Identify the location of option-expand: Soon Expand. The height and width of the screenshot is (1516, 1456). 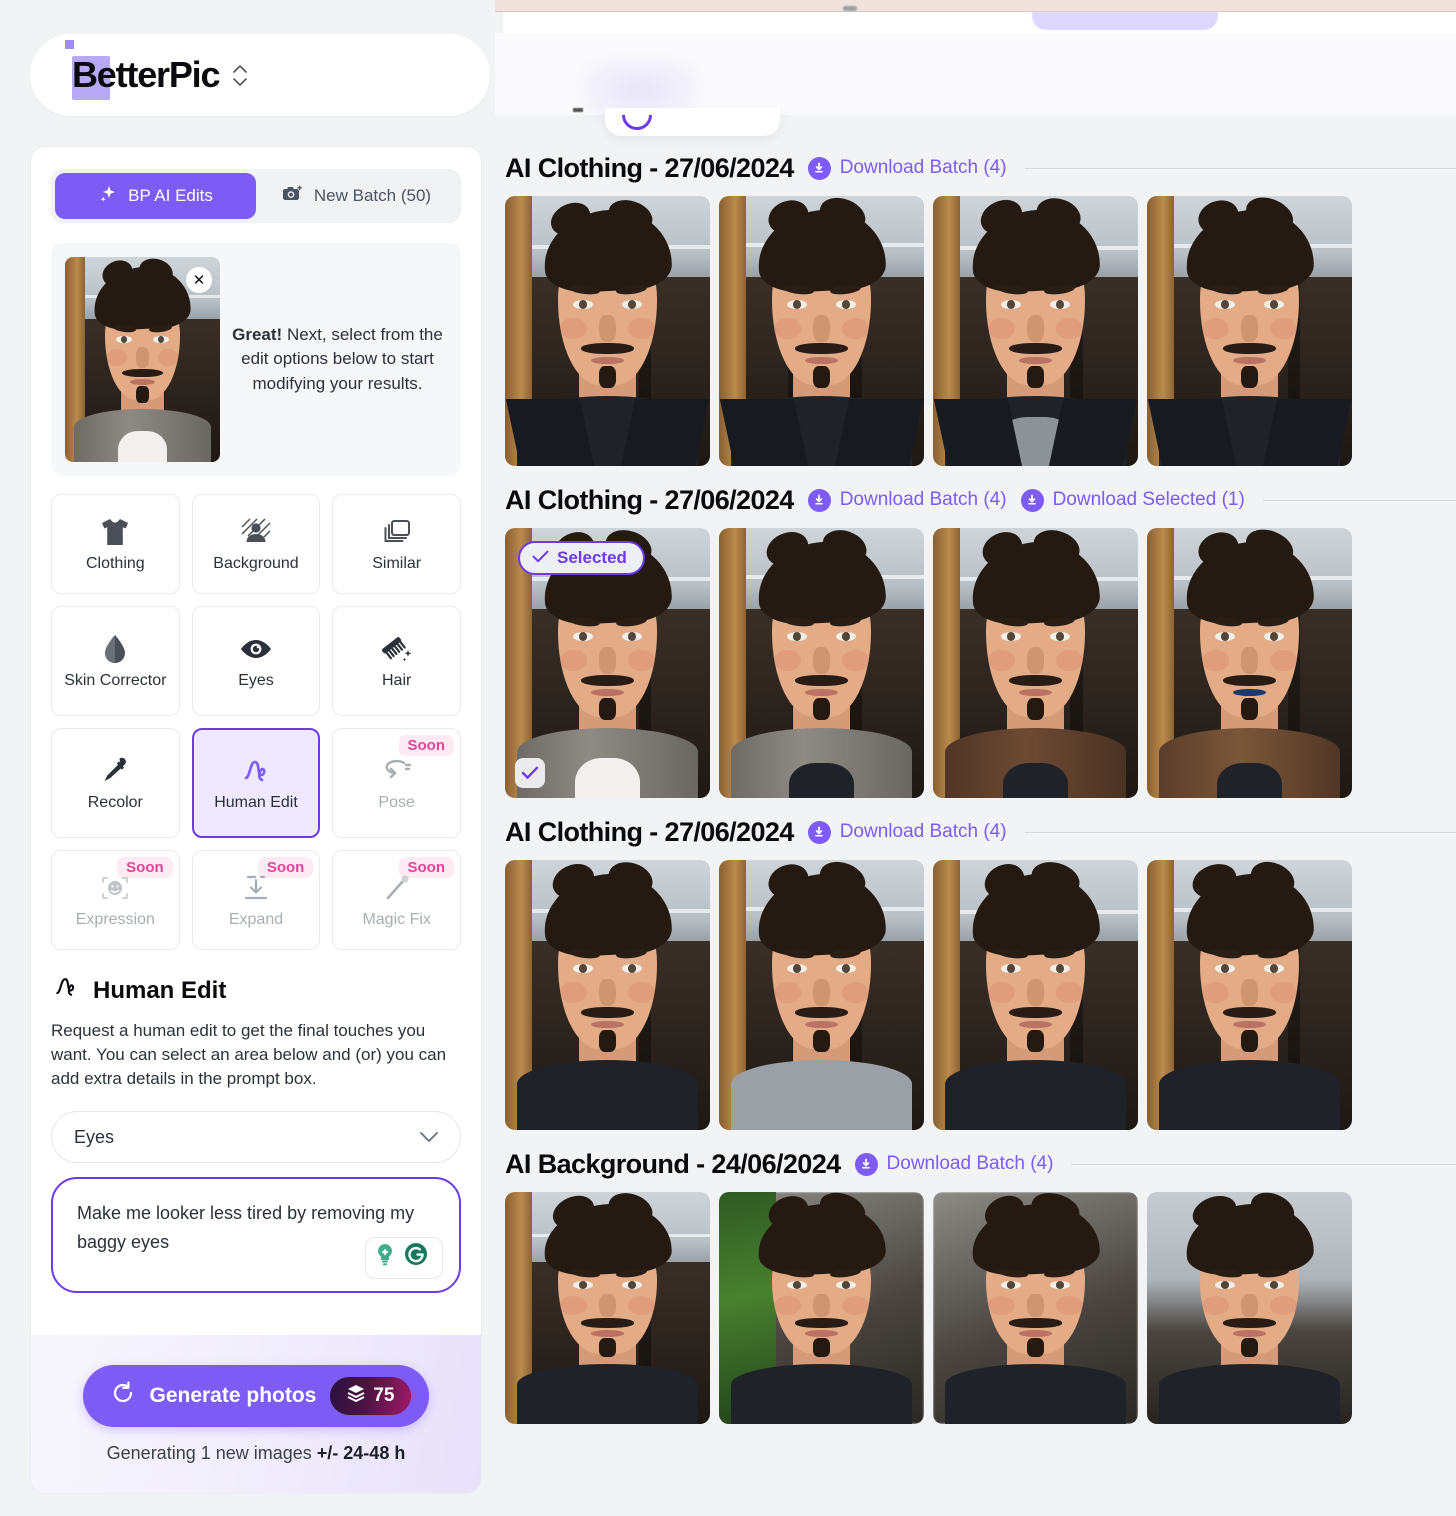
(256, 900).